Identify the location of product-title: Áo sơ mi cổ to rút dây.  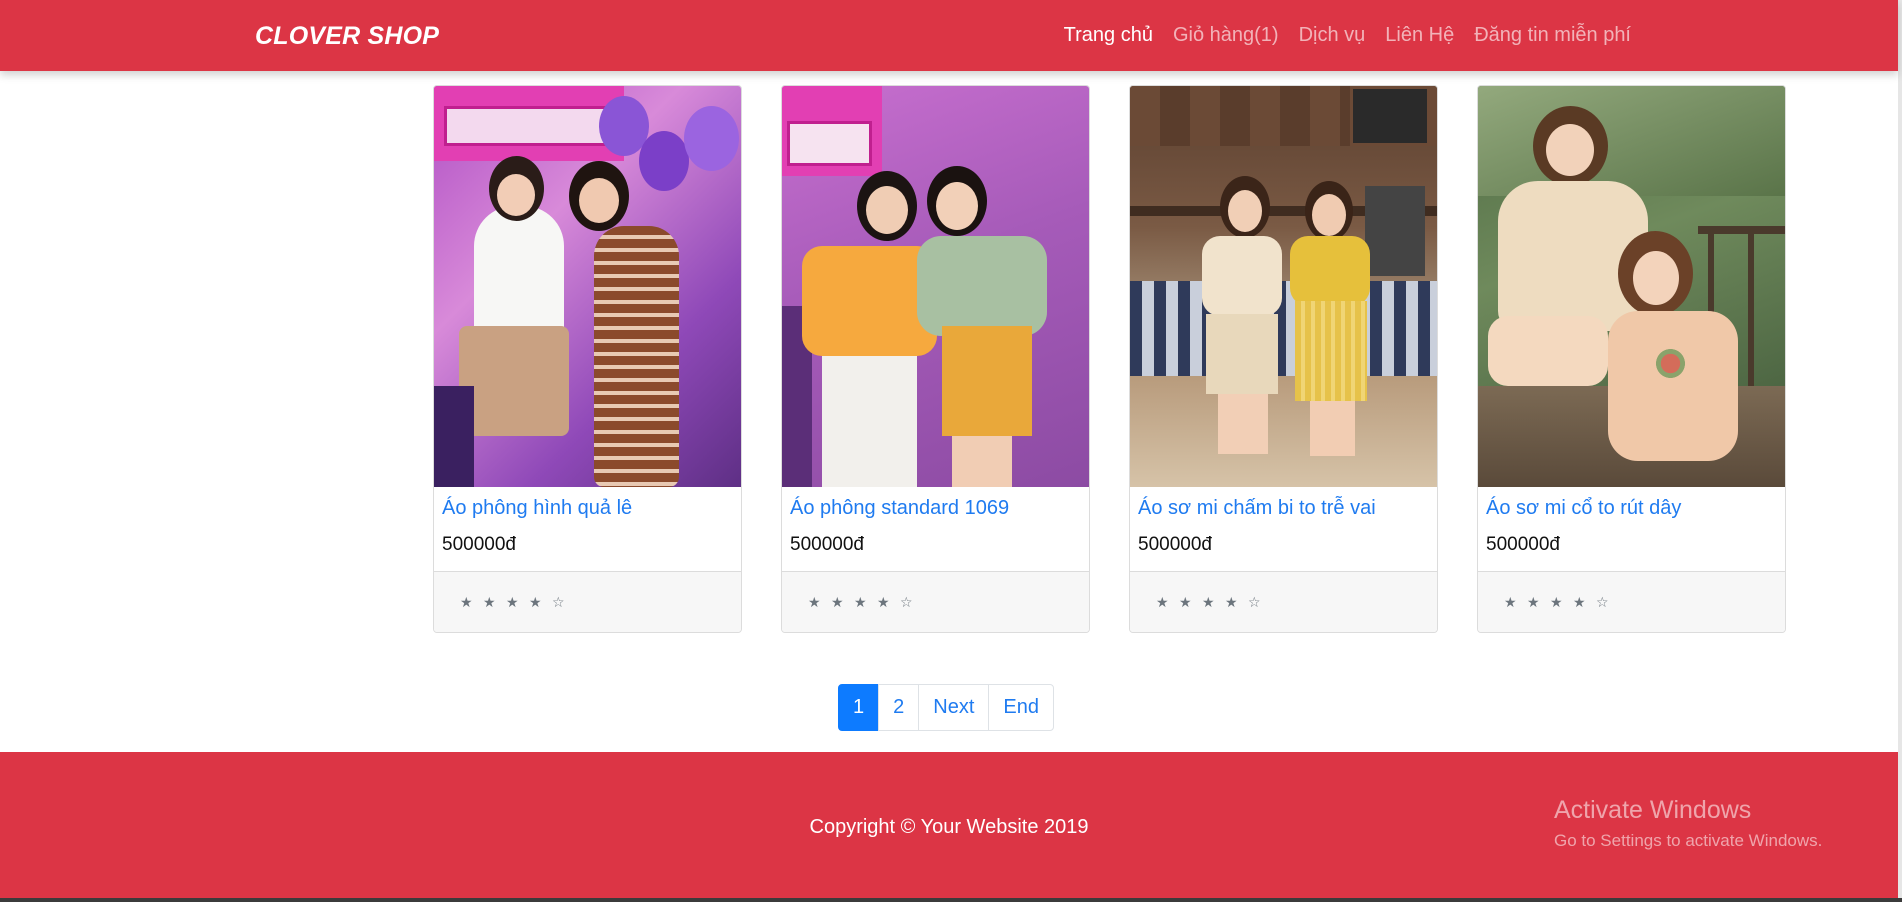
(1631, 508).